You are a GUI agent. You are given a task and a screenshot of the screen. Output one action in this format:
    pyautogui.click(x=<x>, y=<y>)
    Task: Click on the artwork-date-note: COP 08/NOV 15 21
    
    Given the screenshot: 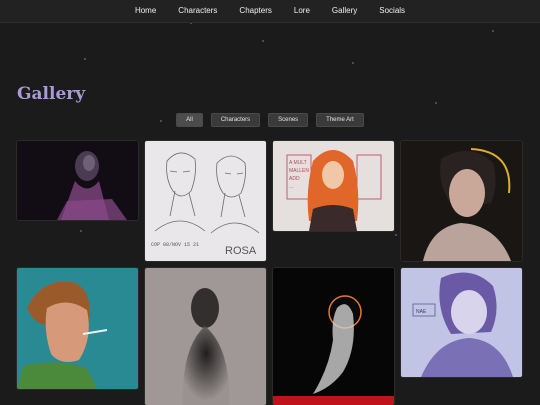 What is the action you would take?
    pyautogui.click(x=175, y=245)
    